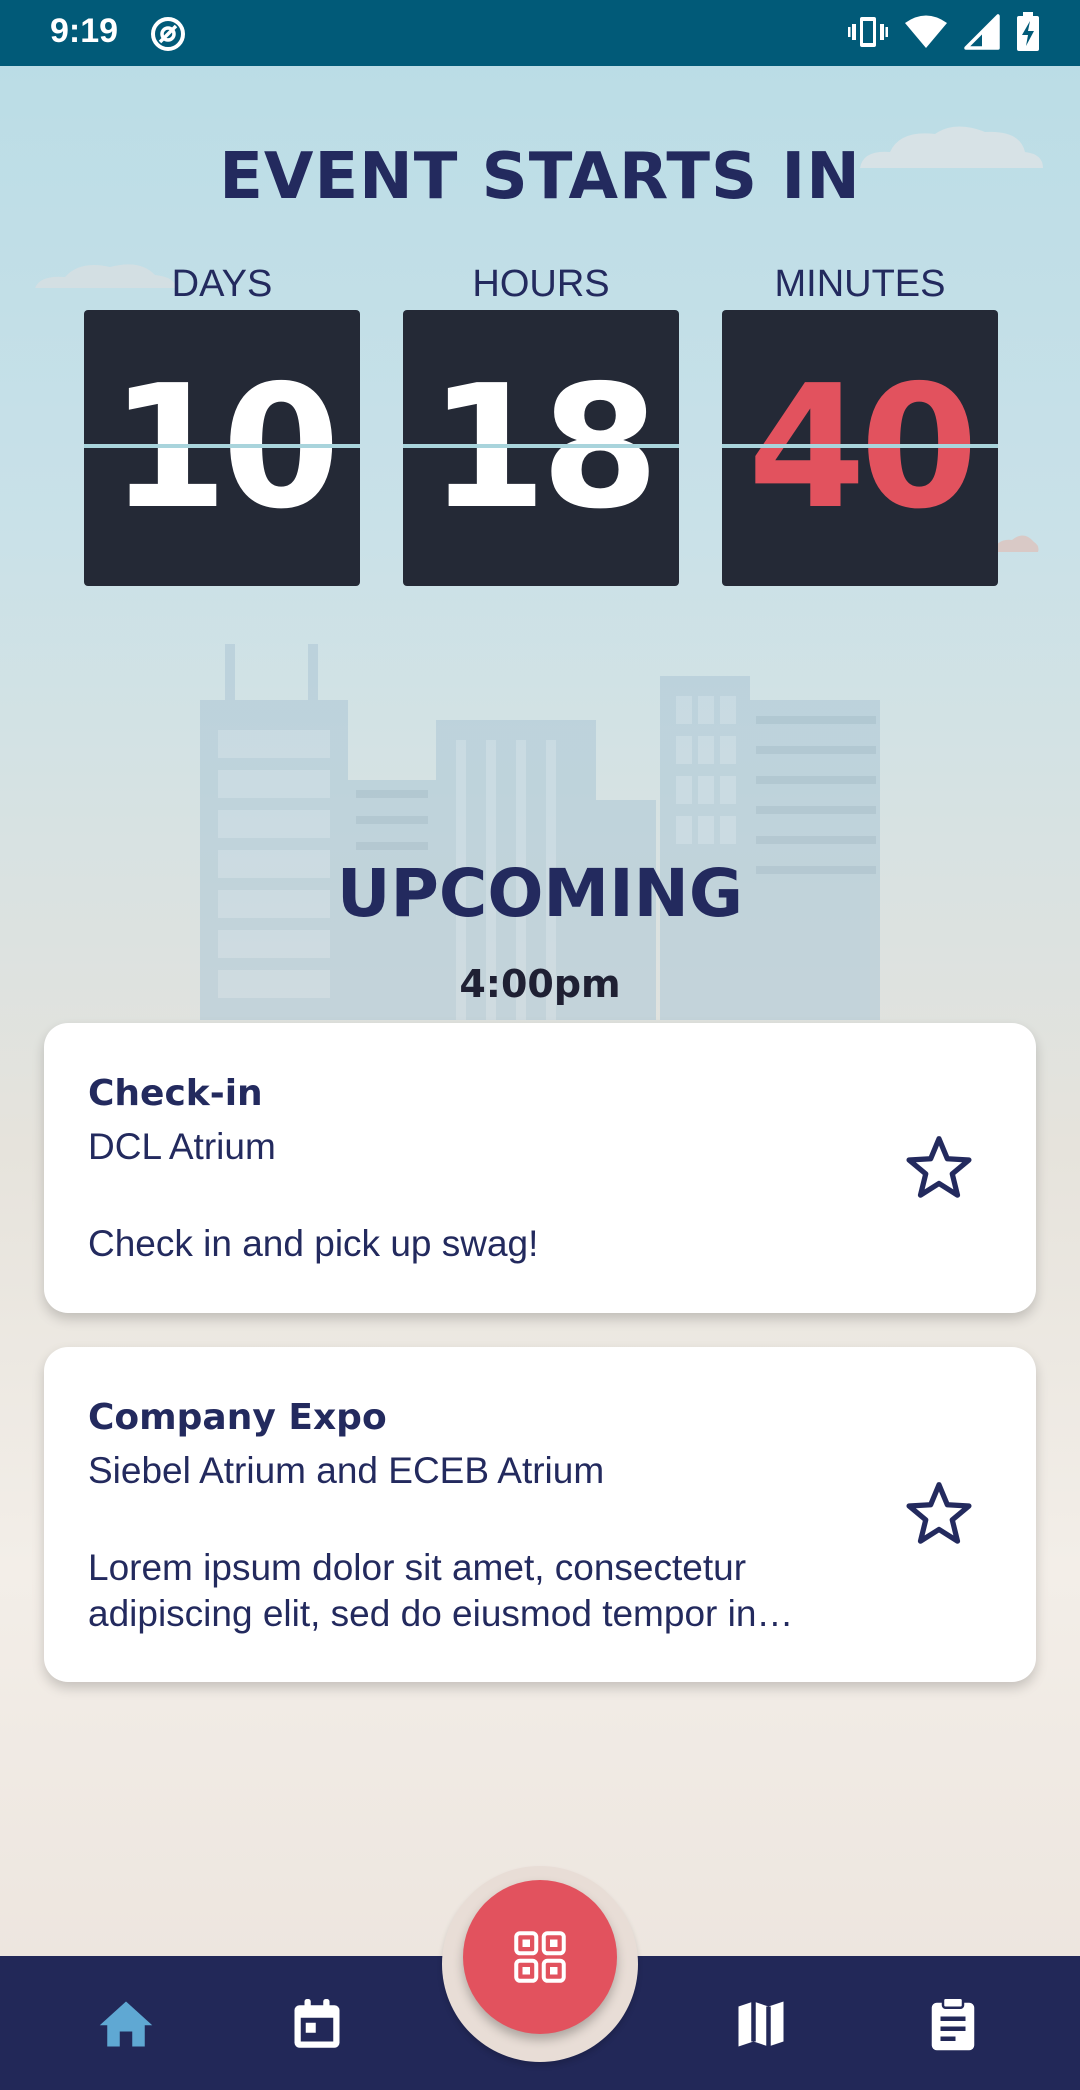 Image resolution: width=1080 pixels, height=2090 pixels. What do you see at coordinates (953, 2024) in the screenshot?
I see `clipboard-icon` at bounding box center [953, 2024].